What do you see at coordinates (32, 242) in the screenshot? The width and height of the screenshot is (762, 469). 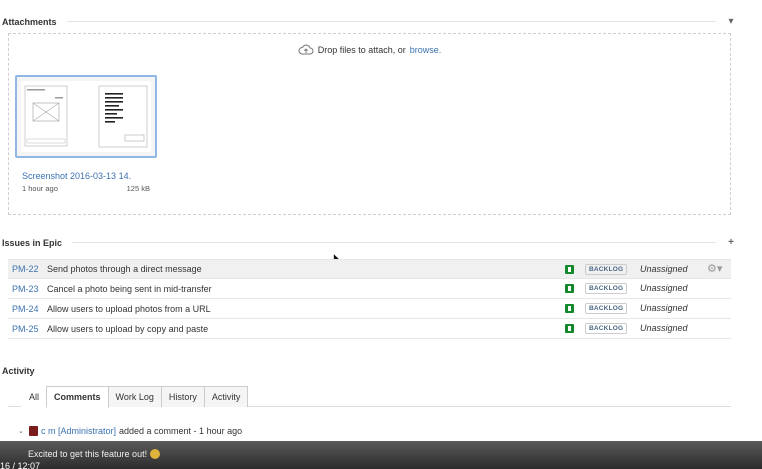 I see `issues-title: Issues in Epic` at bounding box center [32, 242].